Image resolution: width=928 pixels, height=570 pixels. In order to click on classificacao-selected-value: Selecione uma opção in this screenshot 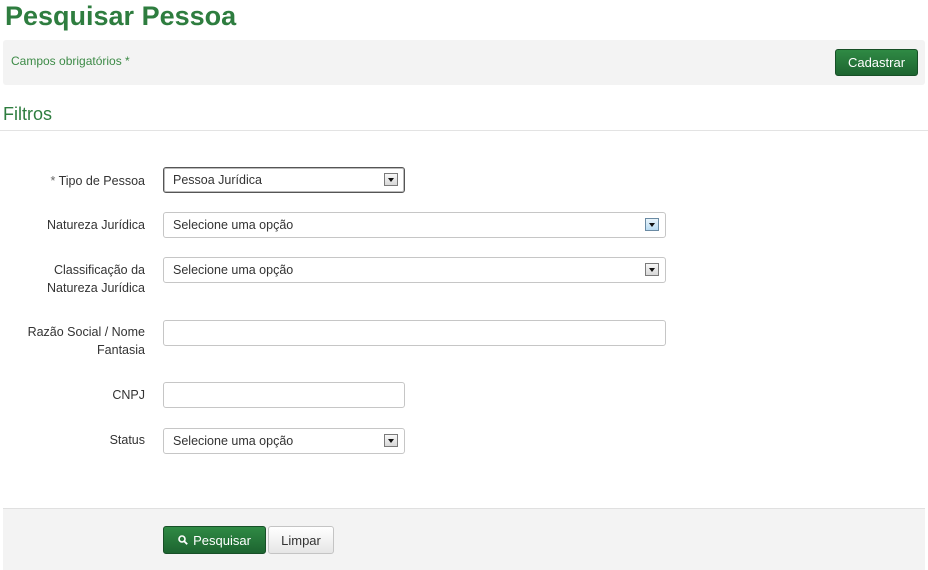, I will do `click(233, 270)`.